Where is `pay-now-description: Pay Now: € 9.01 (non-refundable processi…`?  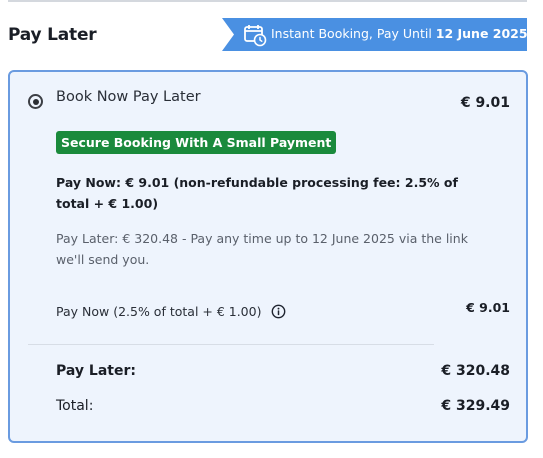 pay-now-description: Pay Now: € 9.01 (non-refundable processi… is located at coordinates (257, 193).